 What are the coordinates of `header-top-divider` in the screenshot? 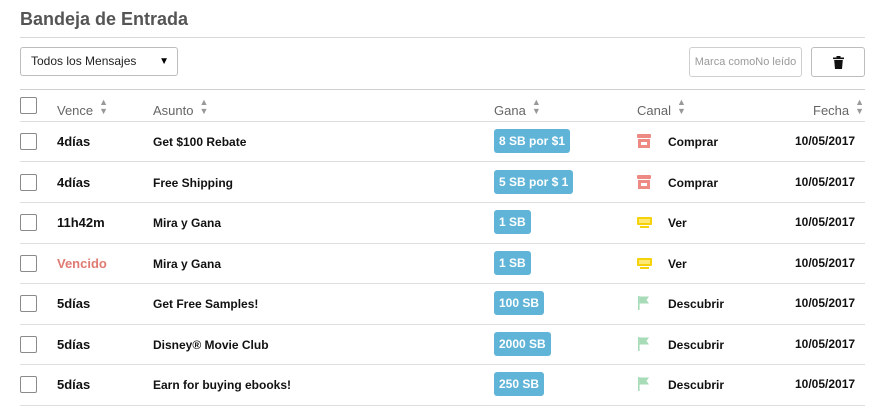 It's located at (442, 89).